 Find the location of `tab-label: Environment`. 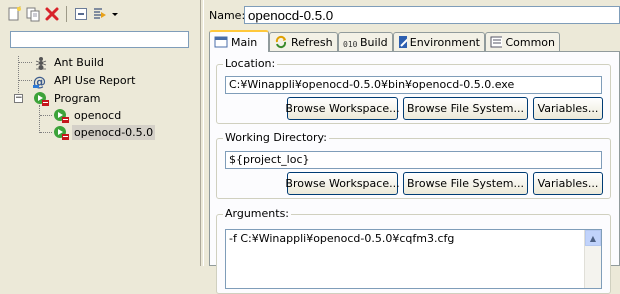

tab-label: Environment is located at coordinates (444, 42).